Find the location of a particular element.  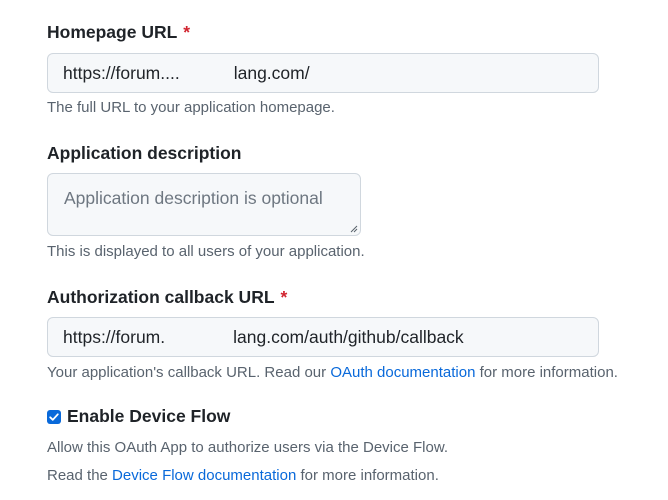

homepage-url-label: Homepage URL * is located at coordinates (118, 32).